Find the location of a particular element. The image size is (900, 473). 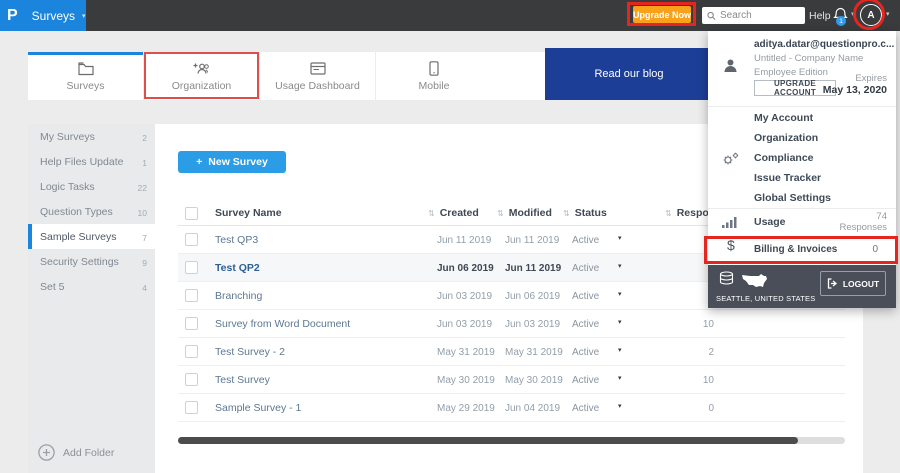

user-icon is located at coordinates (730, 65).